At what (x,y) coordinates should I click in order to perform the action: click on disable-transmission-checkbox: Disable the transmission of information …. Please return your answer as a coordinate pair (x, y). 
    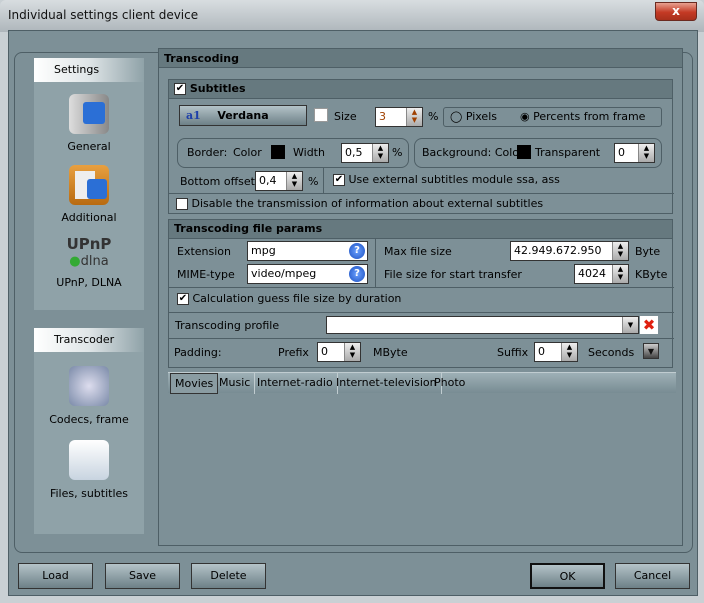
    Looking at the image, I should click on (359, 203).